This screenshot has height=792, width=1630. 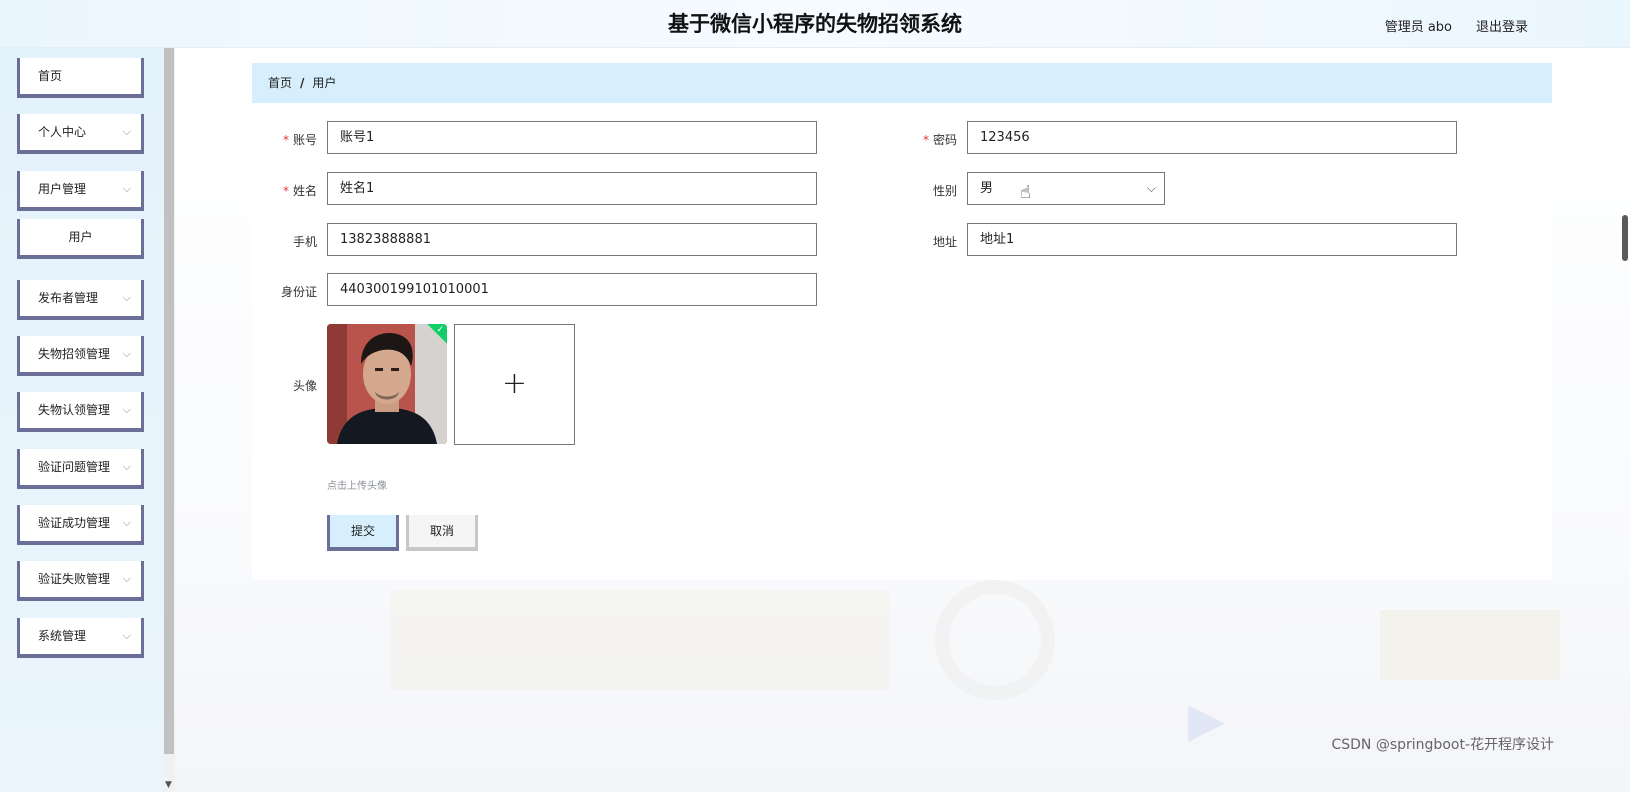 I want to click on breadcrumb: 首页 / 用户, so click(x=902, y=83).